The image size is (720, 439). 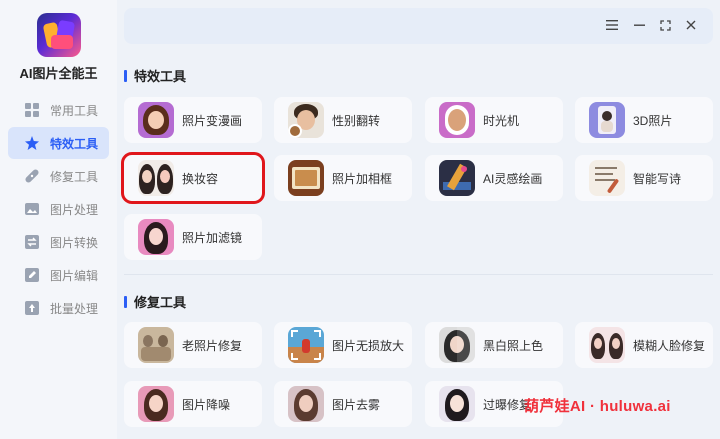 I want to click on app-logo, so click(x=59, y=35).